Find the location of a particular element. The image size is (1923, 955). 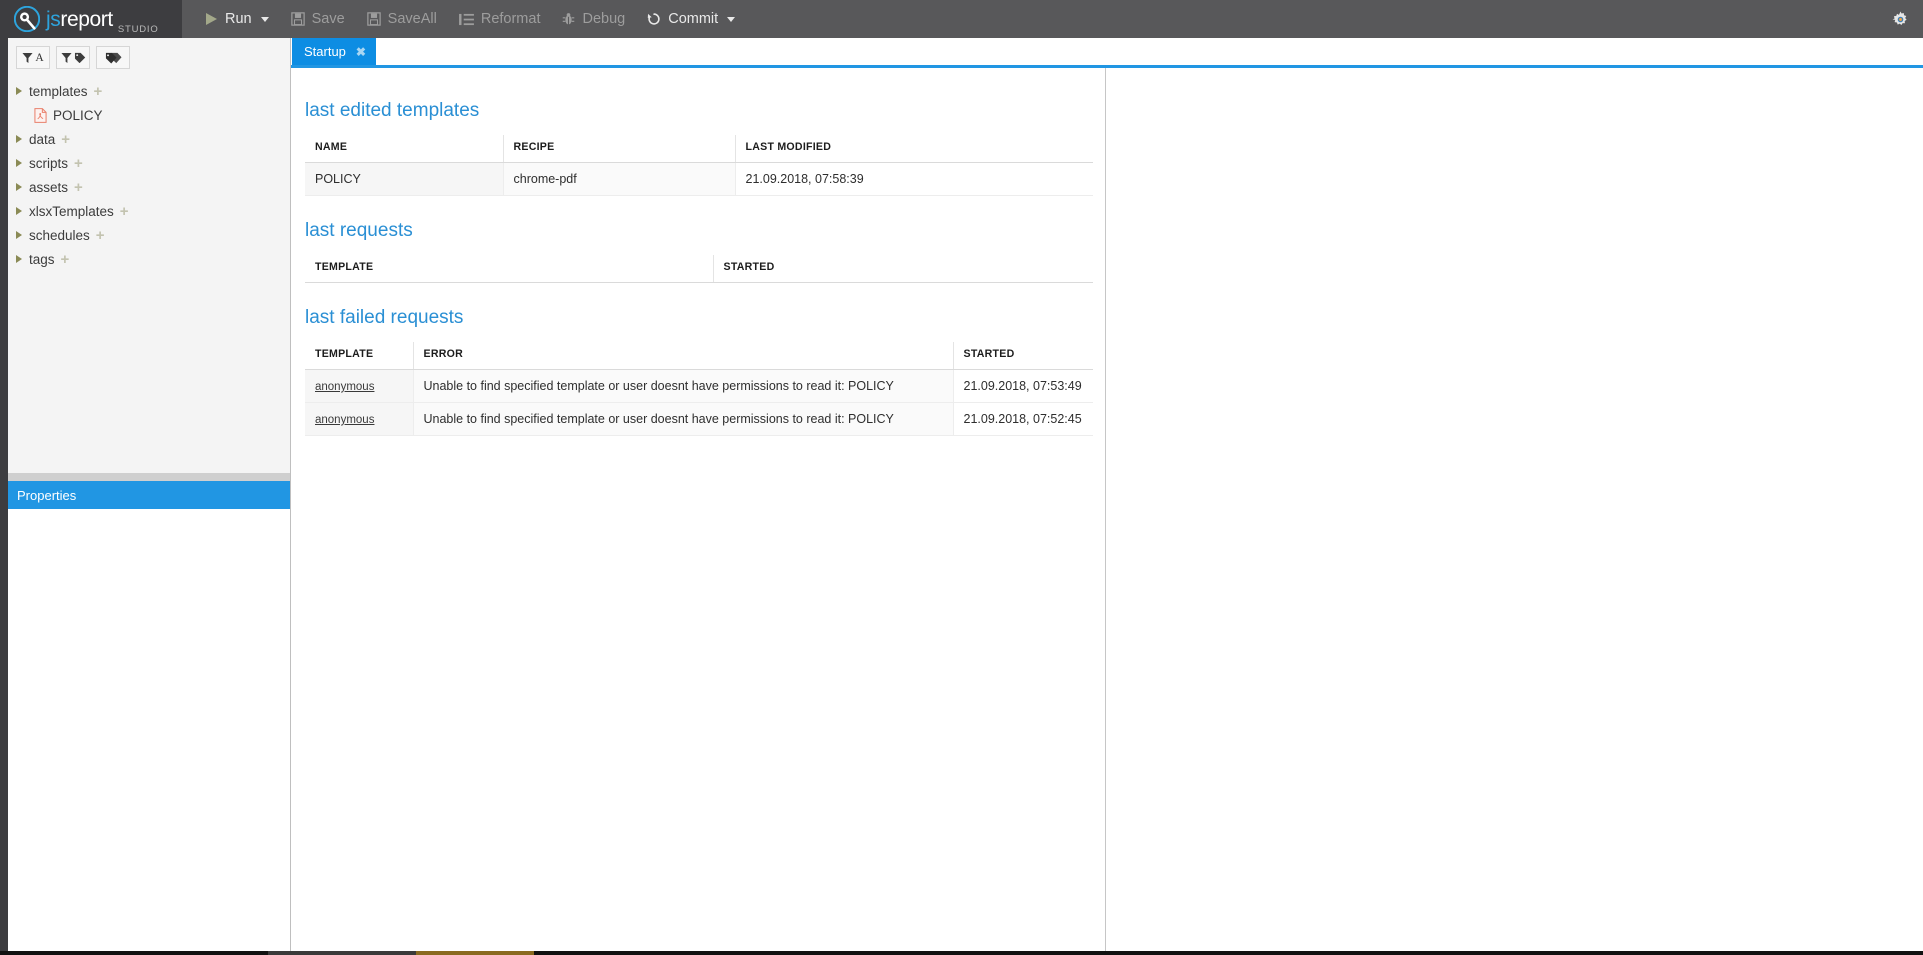

letter-a-icon: A is located at coordinates (39, 57).